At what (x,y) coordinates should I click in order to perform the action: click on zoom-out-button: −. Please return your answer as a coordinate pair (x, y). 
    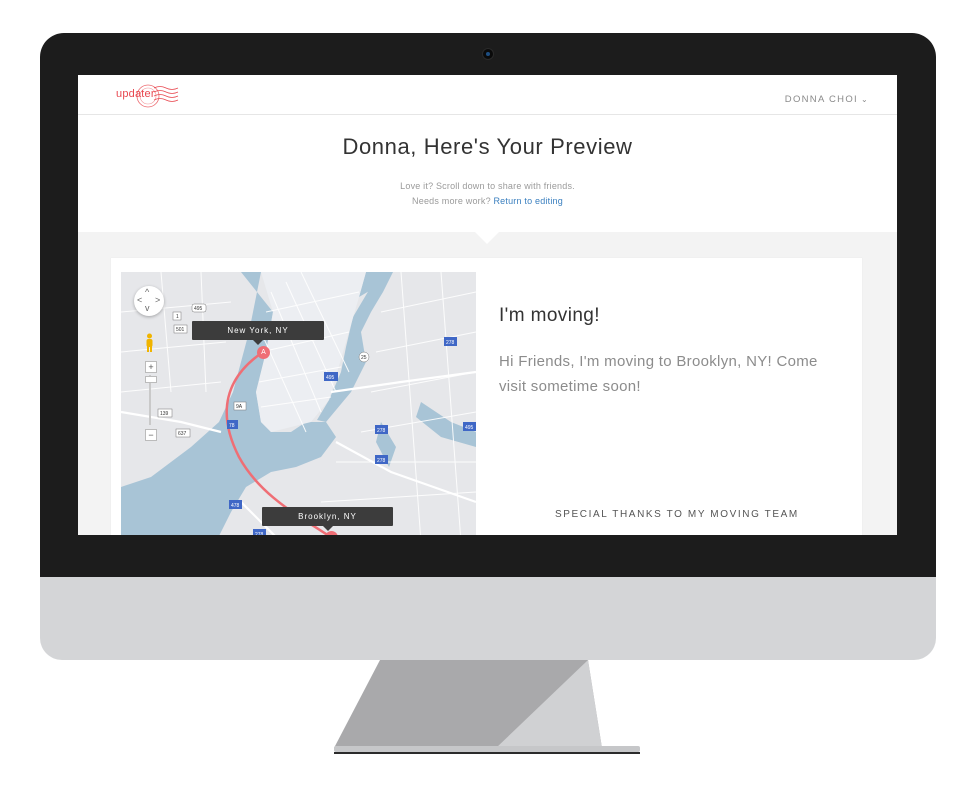
    Looking at the image, I should click on (151, 435).